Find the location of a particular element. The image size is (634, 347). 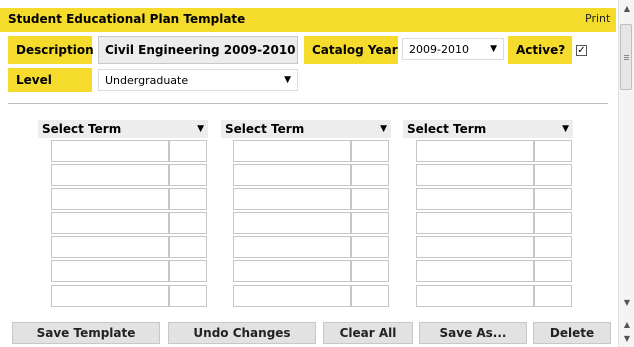

catalog-year-label: Catalog Year is located at coordinates (351, 50).